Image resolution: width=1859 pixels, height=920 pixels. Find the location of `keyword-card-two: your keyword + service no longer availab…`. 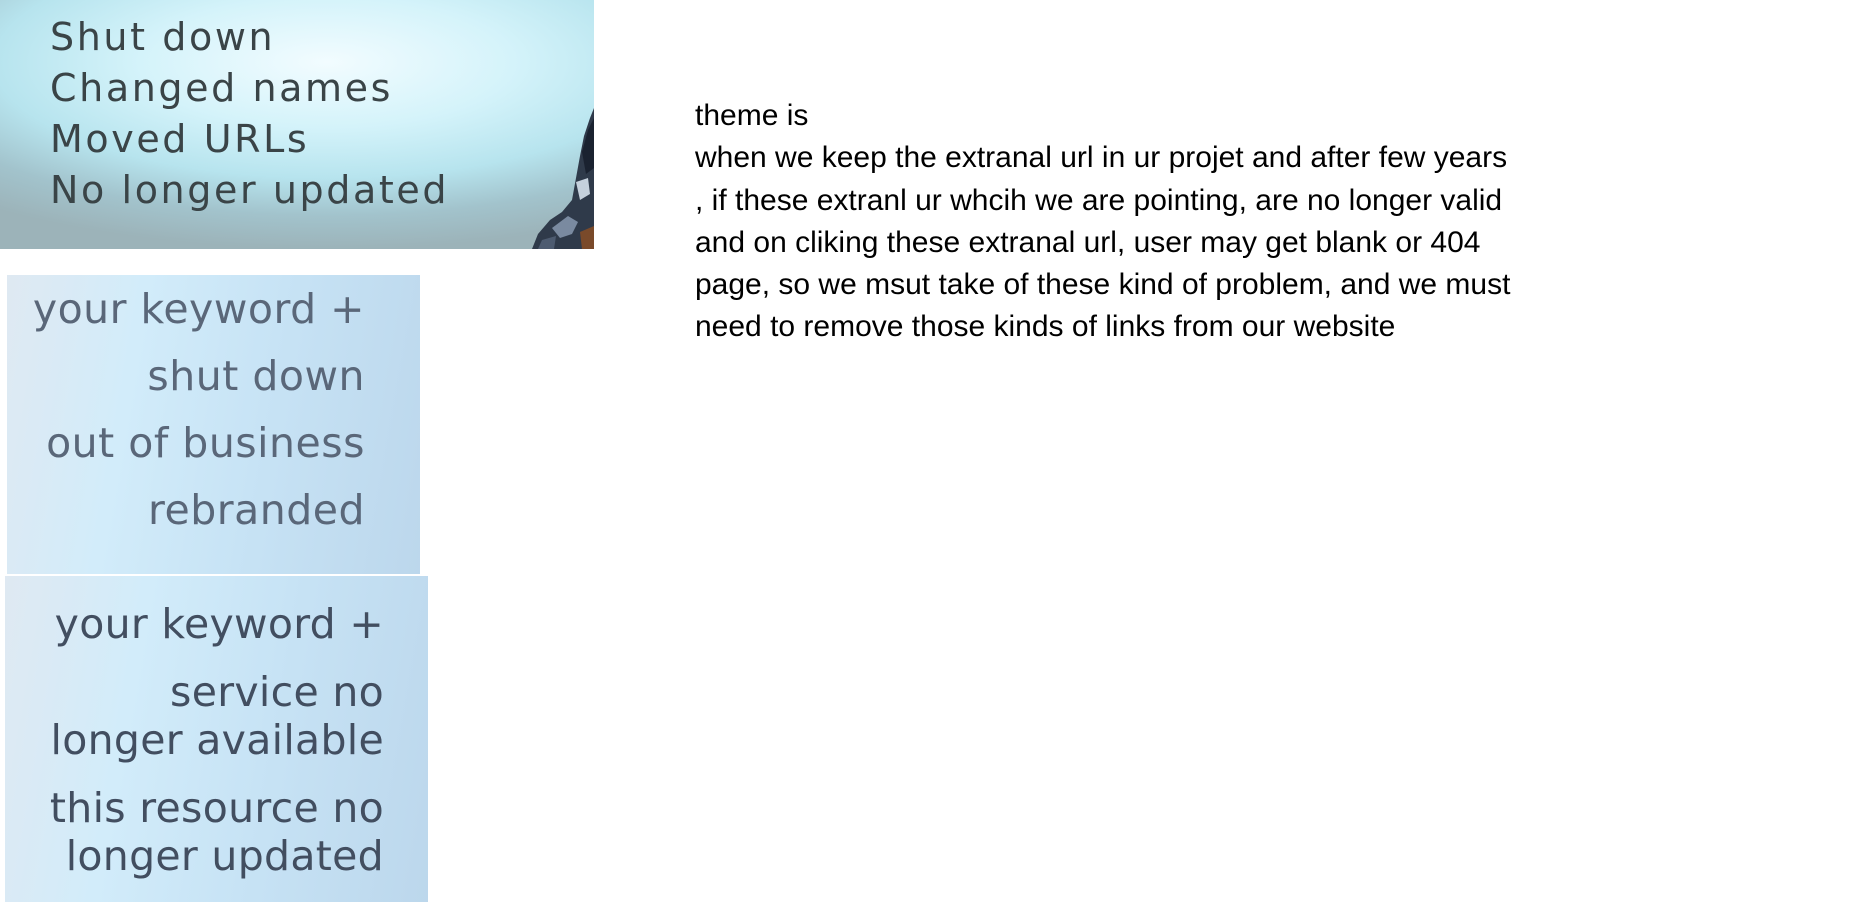

keyword-card-two: your keyword + service no longer availab… is located at coordinates (216, 739).